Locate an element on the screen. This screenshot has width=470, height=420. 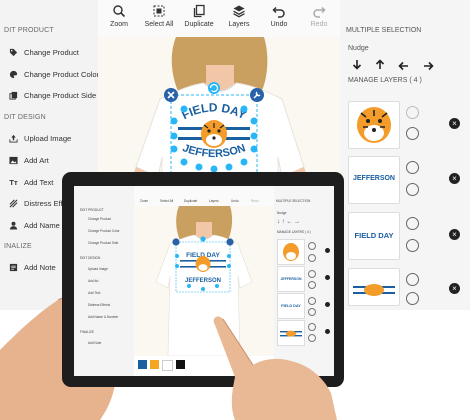
layer-2-delete-icon: × is located at coordinates (454, 178).